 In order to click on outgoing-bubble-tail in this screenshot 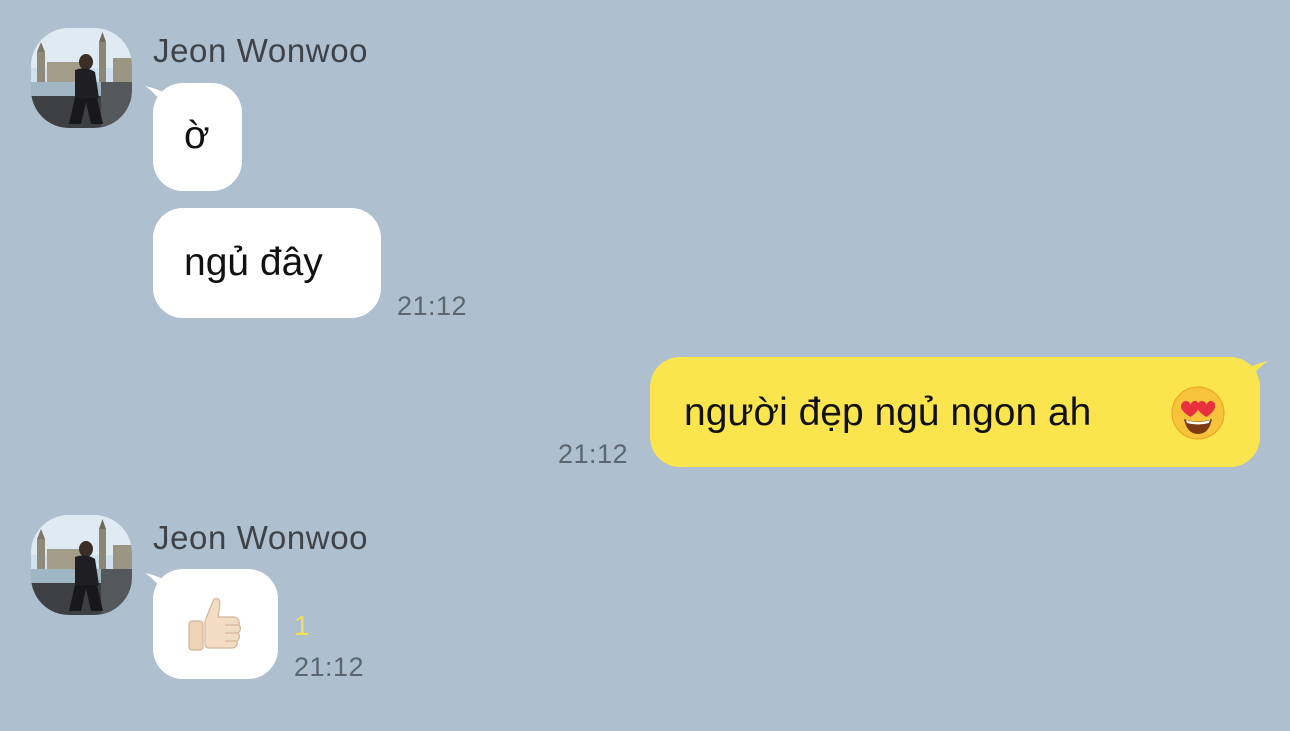, I will do `click(1255, 377)`.